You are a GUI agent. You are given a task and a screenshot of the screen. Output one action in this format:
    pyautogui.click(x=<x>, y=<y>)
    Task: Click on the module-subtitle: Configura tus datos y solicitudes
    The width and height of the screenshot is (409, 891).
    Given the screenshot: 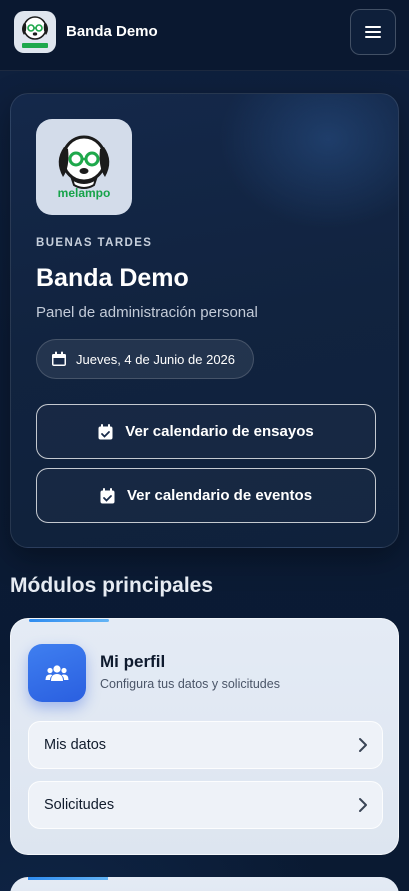 What is the action you would take?
    pyautogui.click(x=190, y=684)
    